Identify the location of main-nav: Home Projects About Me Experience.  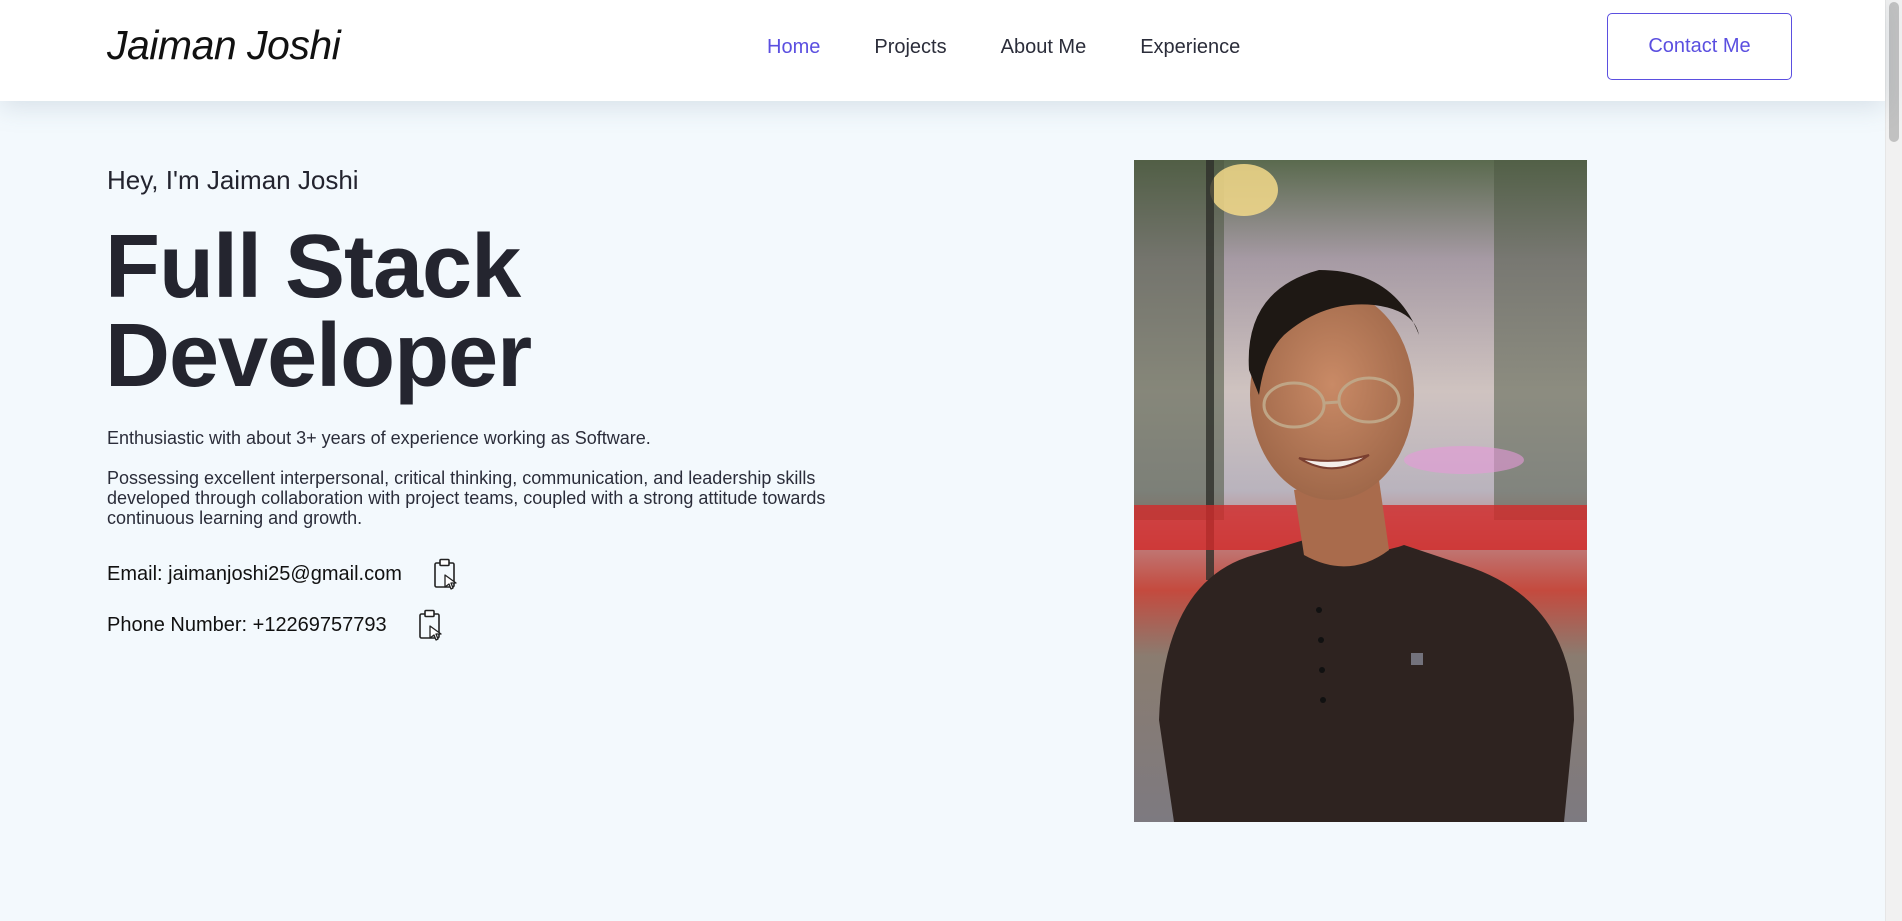
(1030, 47).